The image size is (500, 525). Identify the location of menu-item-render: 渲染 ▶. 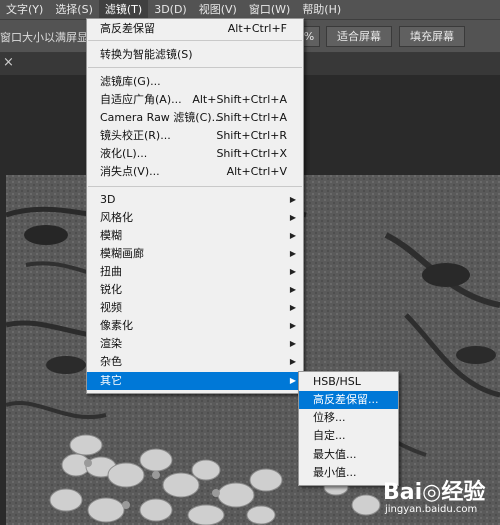
(195, 344).